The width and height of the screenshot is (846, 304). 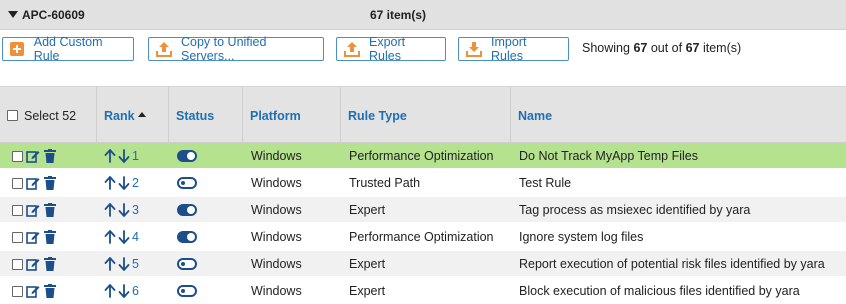 I want to click on column-header-status: Status, so click(x=206, y=115).